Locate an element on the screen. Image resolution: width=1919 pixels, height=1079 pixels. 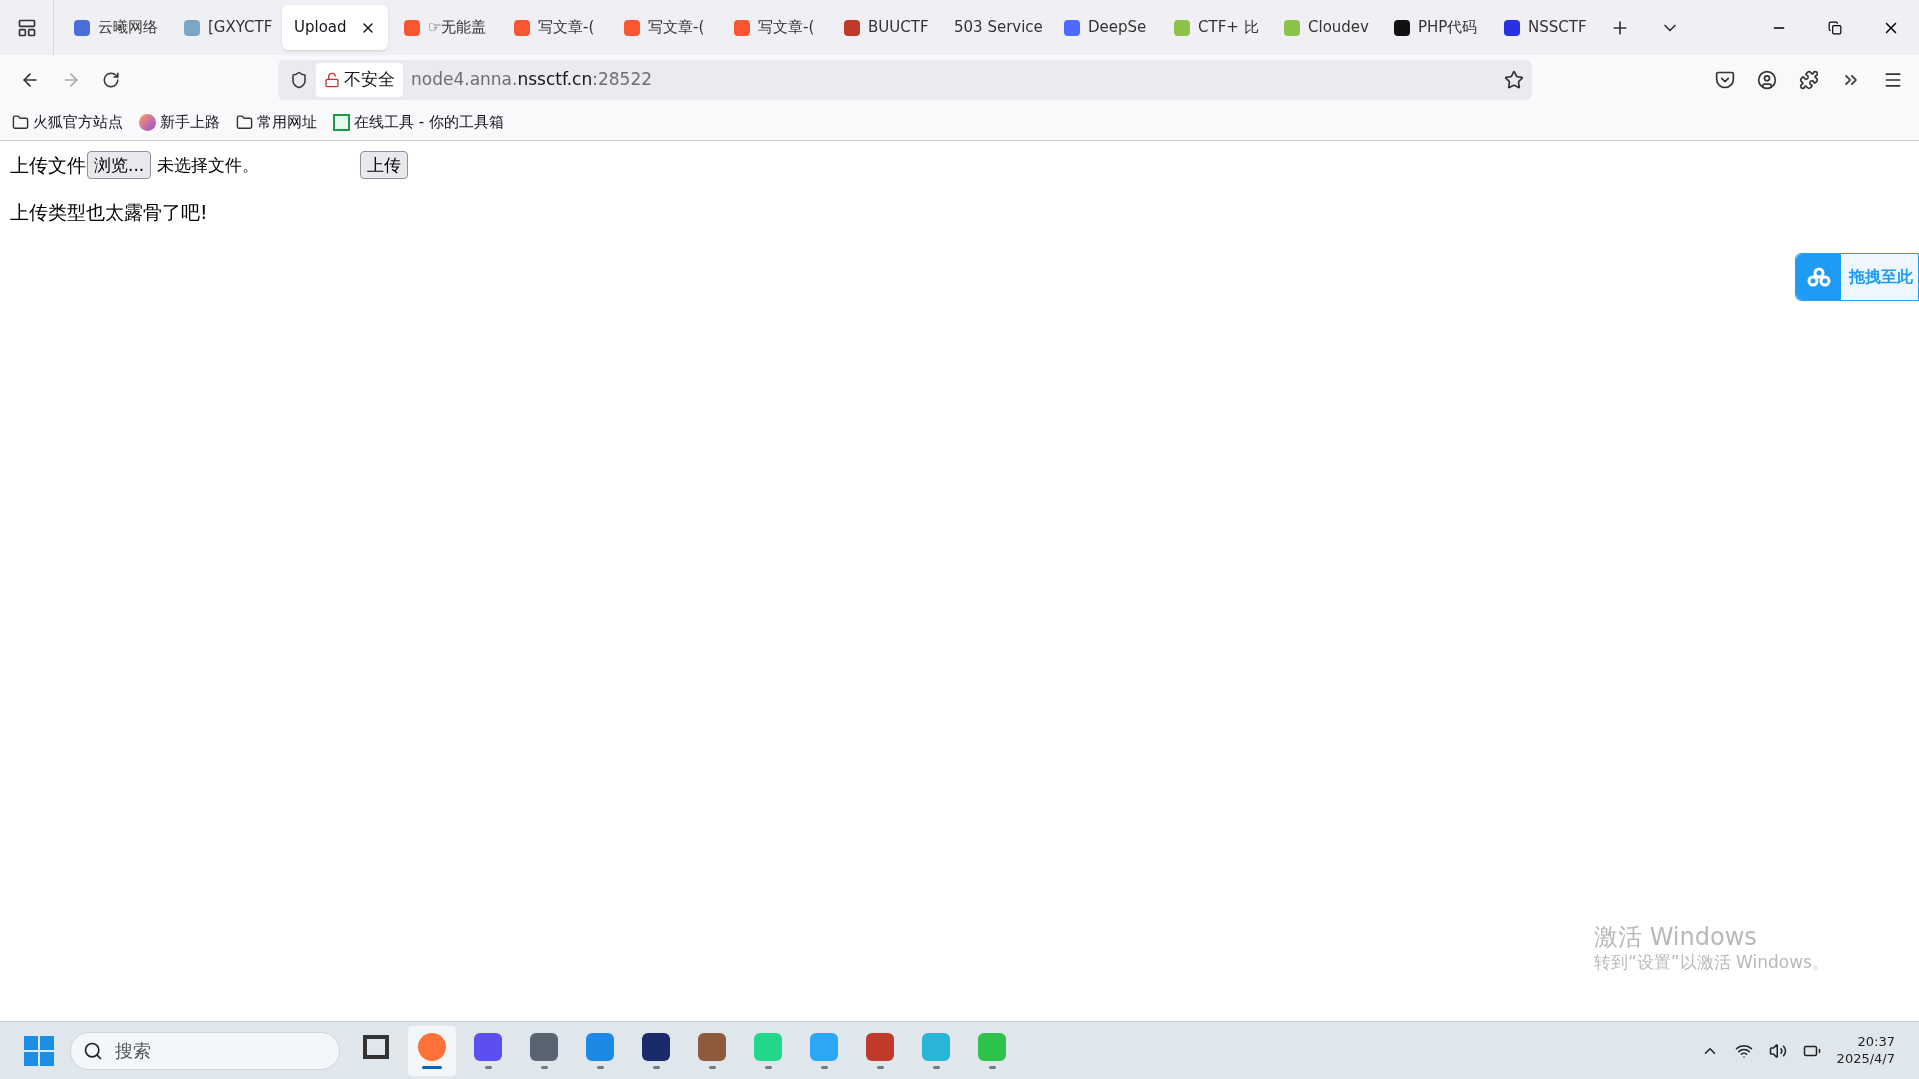
browser-tab: 云曦网络 is located at coordinates (115, 27).